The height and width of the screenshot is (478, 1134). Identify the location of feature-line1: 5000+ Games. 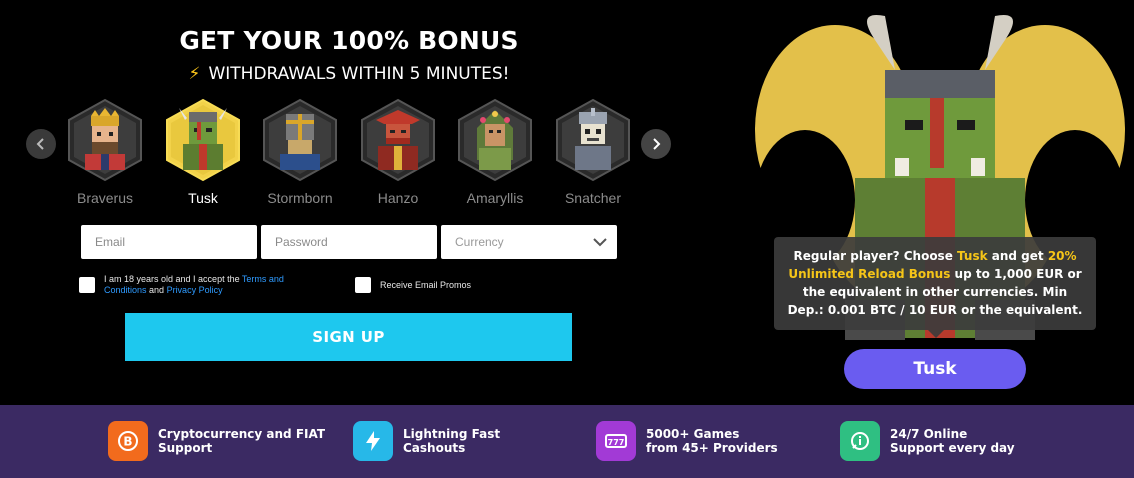
(693, 434).